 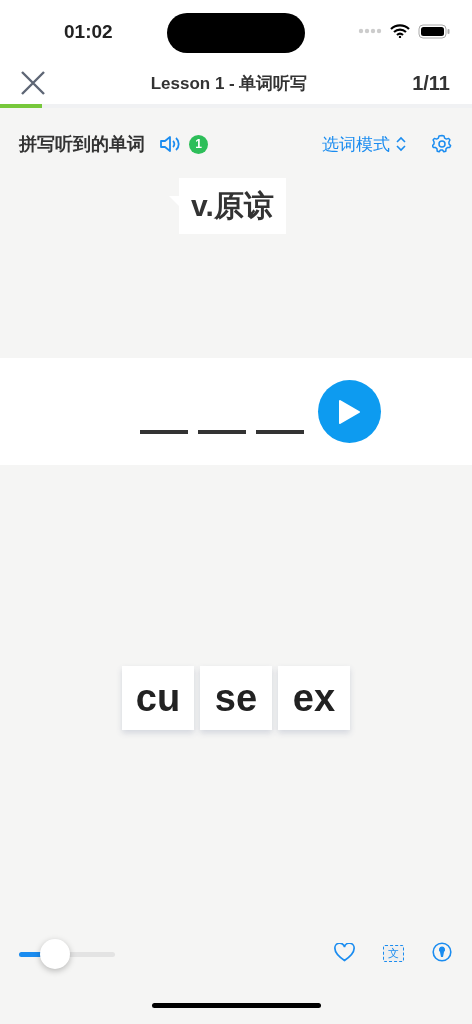 I want to click on status-time: 01:02, so click(x=88, y=31).